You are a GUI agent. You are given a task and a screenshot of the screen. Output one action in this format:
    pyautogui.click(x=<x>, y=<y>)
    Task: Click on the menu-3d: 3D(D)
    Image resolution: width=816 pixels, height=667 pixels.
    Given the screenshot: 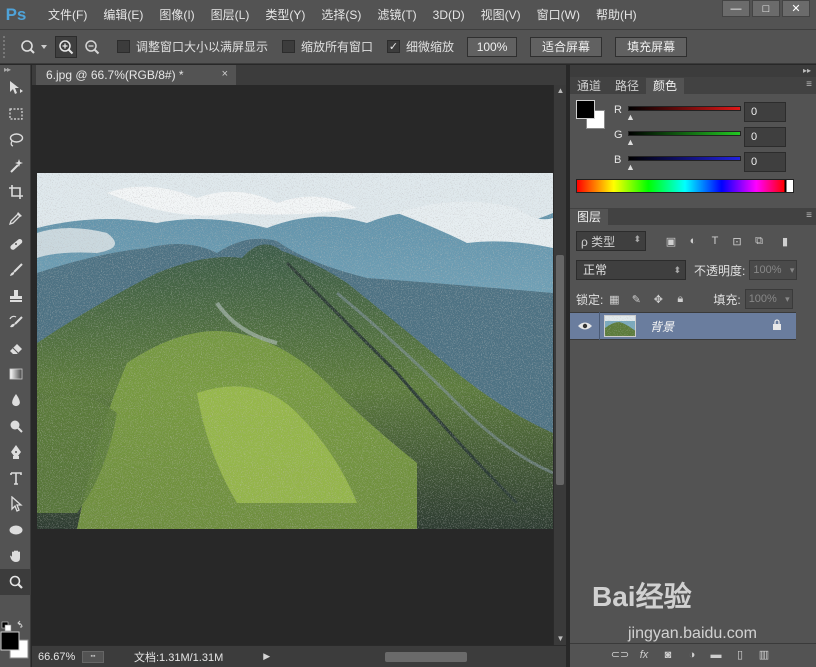 What is the action you would take?
    pyautogui.click(x=449, y=15)
    